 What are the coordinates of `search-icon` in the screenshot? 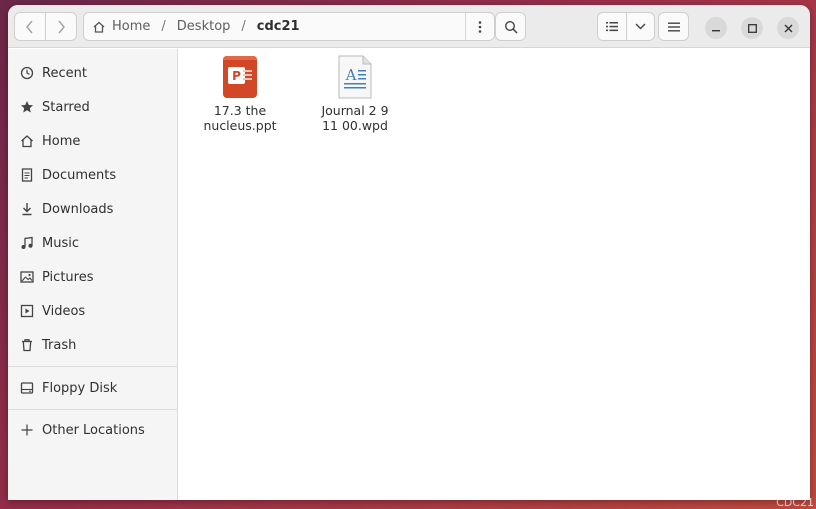 It's located at (511, 27).